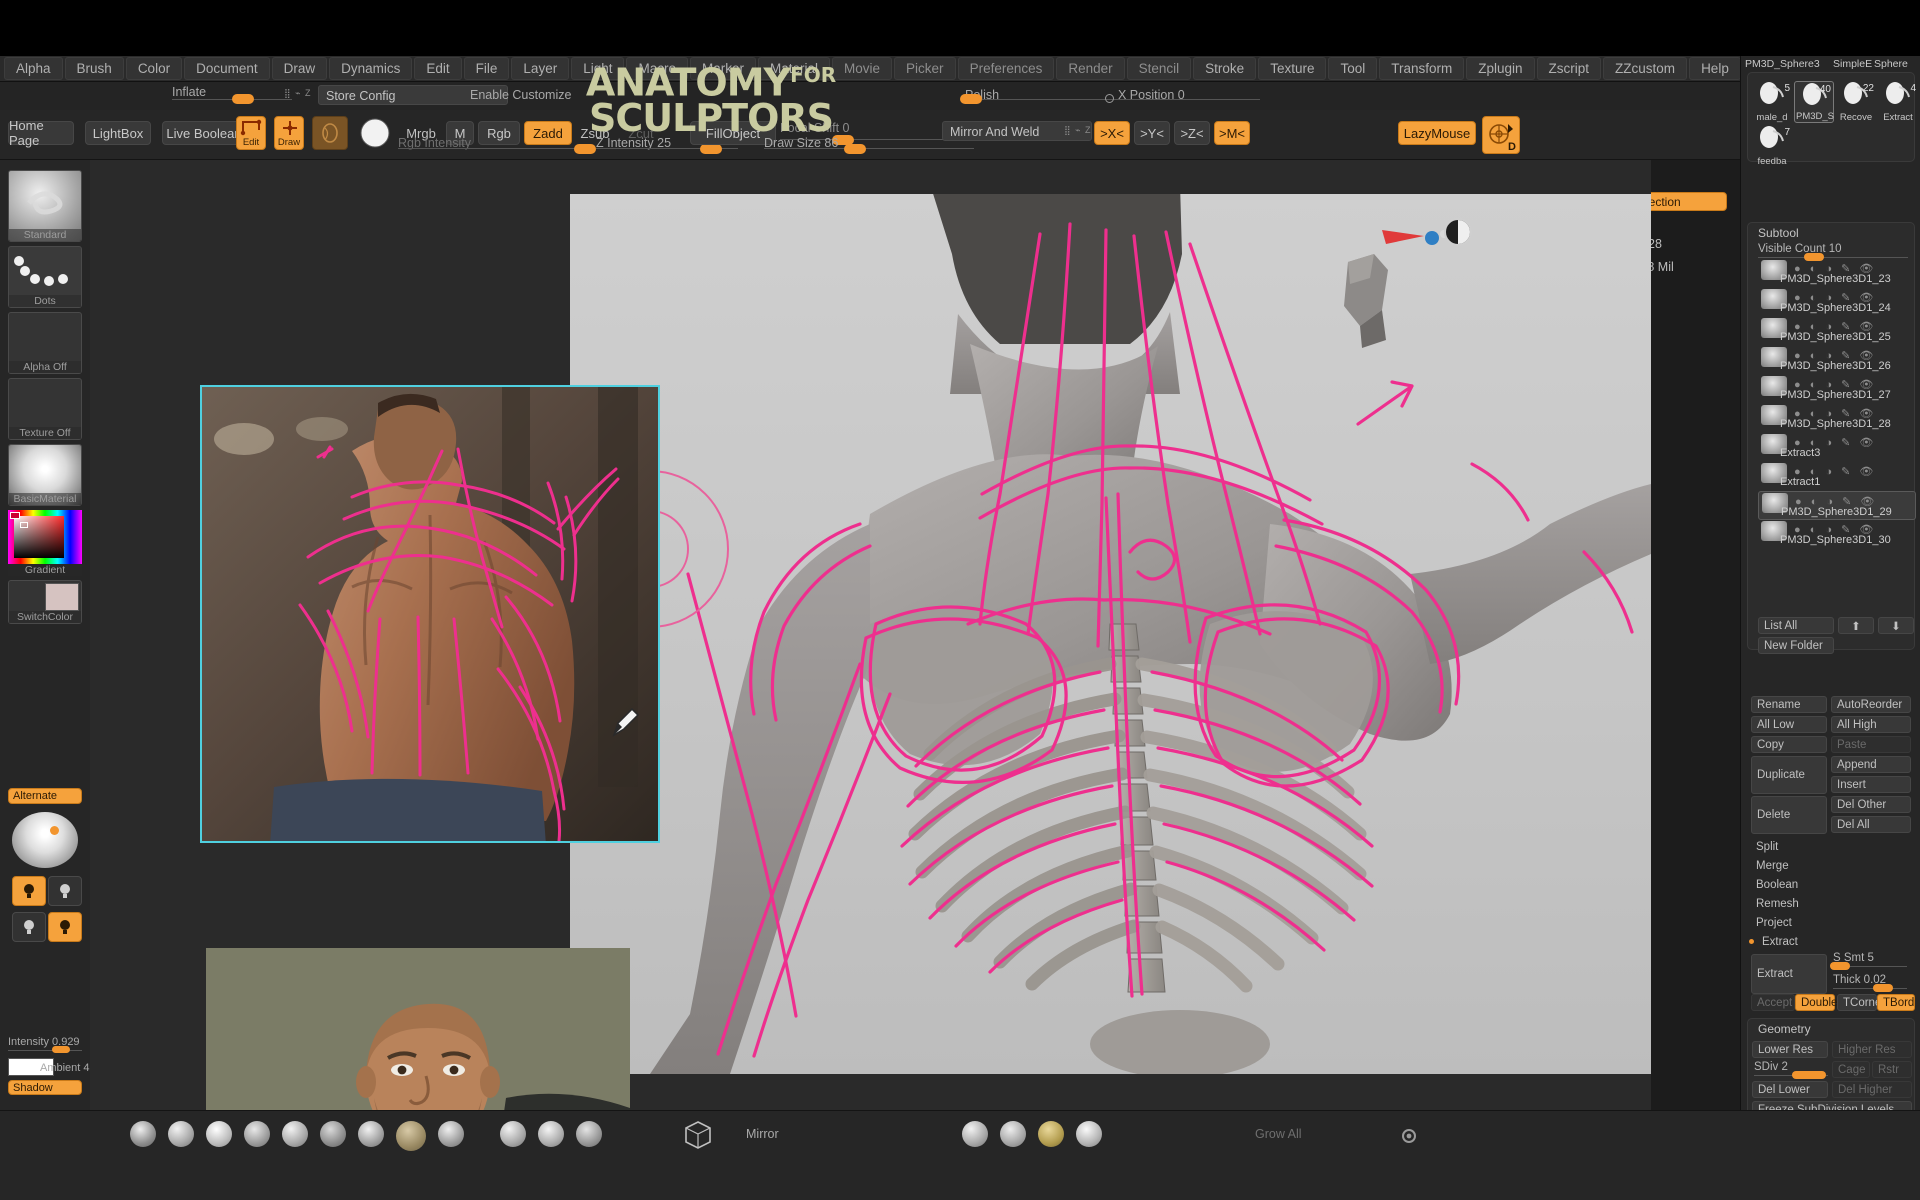  I want to click on menu-item-zzcustom: ZZcustom, so click(1645, 68).